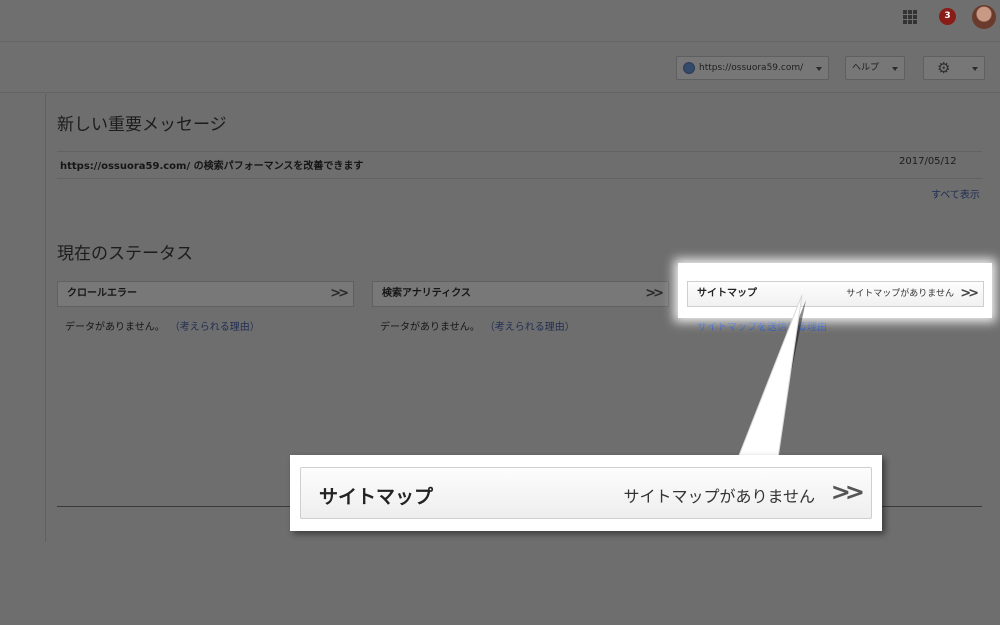 This screenshot has width=1000, height=625. Describe the element at coordinates (910, 17) in the screenshot. I see `apps-grid-icon` at that location.